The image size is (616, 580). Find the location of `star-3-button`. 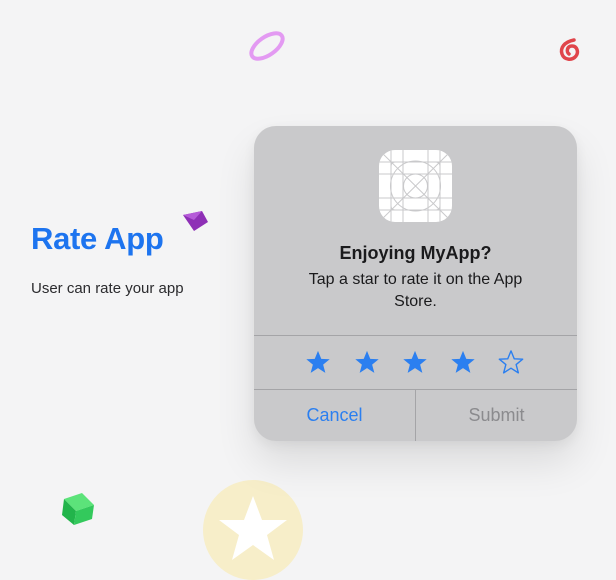

star-3-button is located at coordinates (415, 362).